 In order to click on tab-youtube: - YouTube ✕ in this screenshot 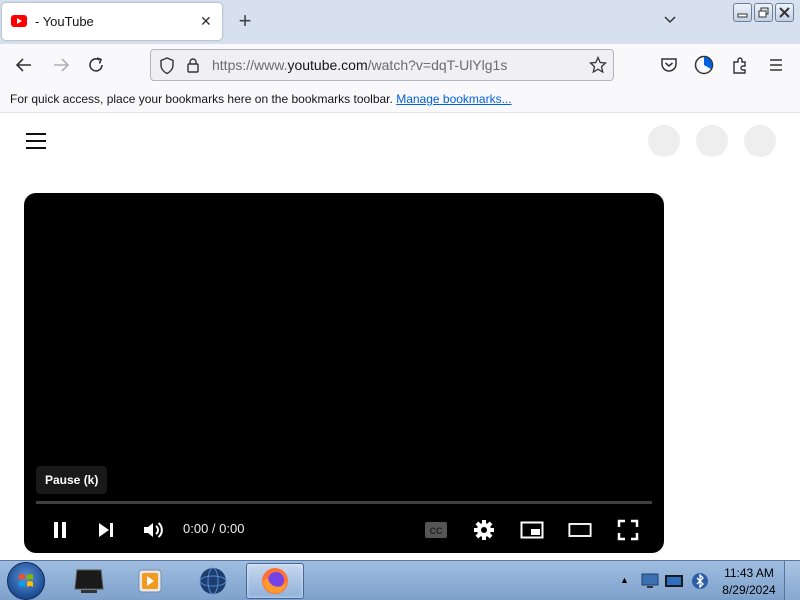, I will do `click(112, 21)`.